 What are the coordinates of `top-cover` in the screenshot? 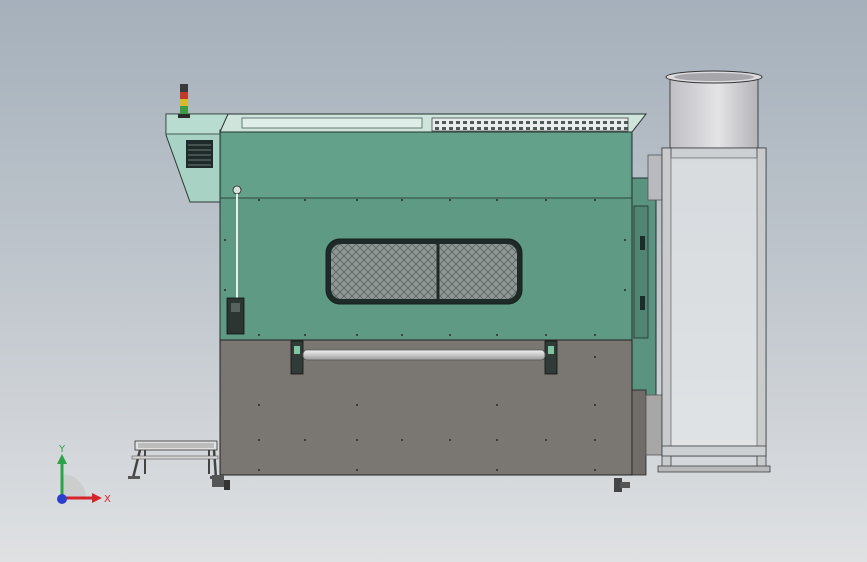 It's located at (433, 123).